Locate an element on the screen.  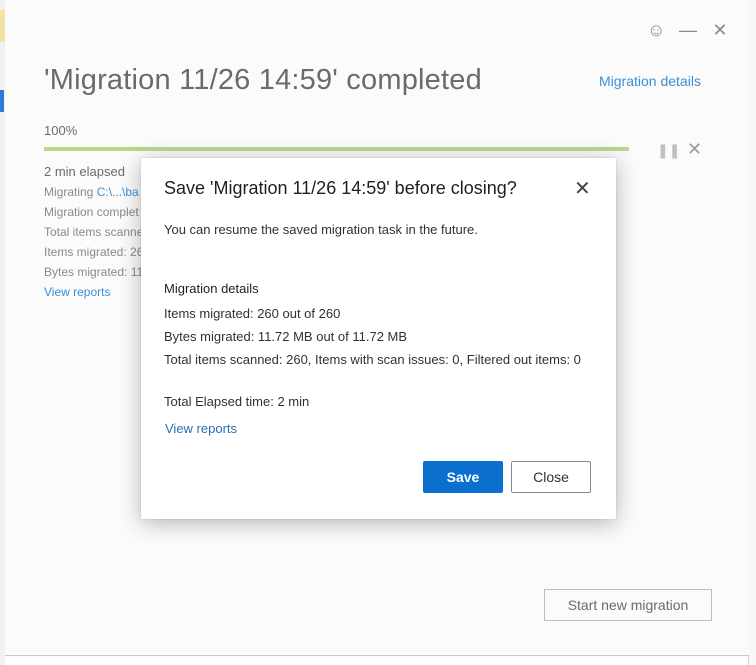
progress-fill is located at coordinates (336, 149).